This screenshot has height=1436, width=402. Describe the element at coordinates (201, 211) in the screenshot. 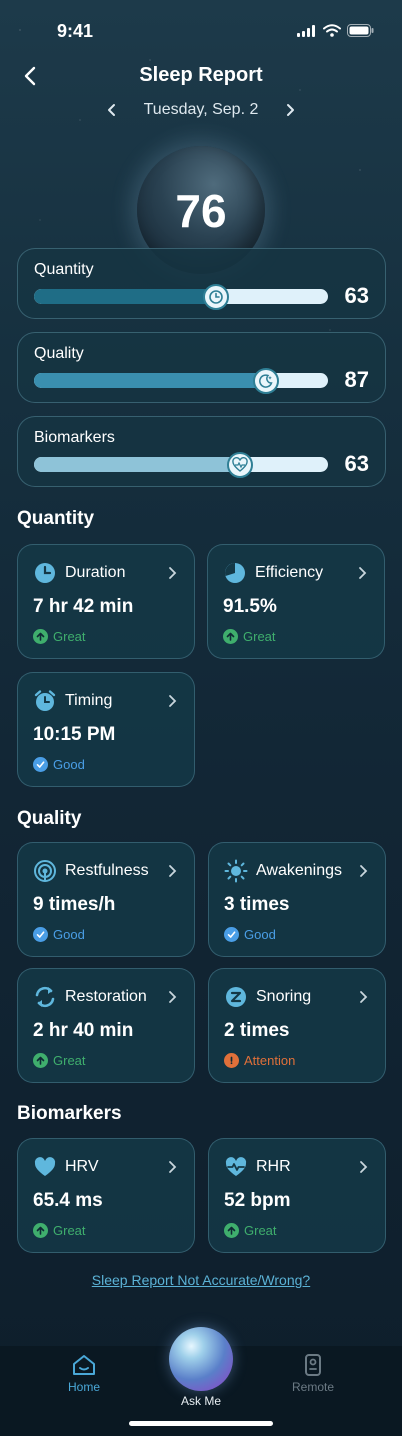

I see `sleep-score-value: 76` at that location.